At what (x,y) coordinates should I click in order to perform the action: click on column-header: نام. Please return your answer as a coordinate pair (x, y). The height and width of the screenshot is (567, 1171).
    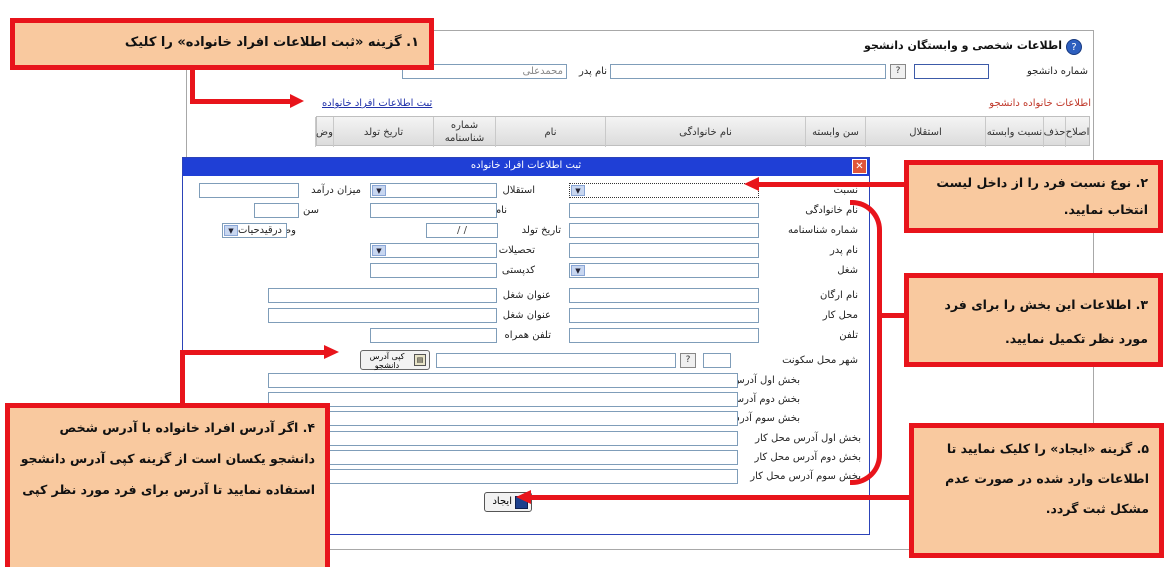
    Looking at the image, I should click on (550, 132).